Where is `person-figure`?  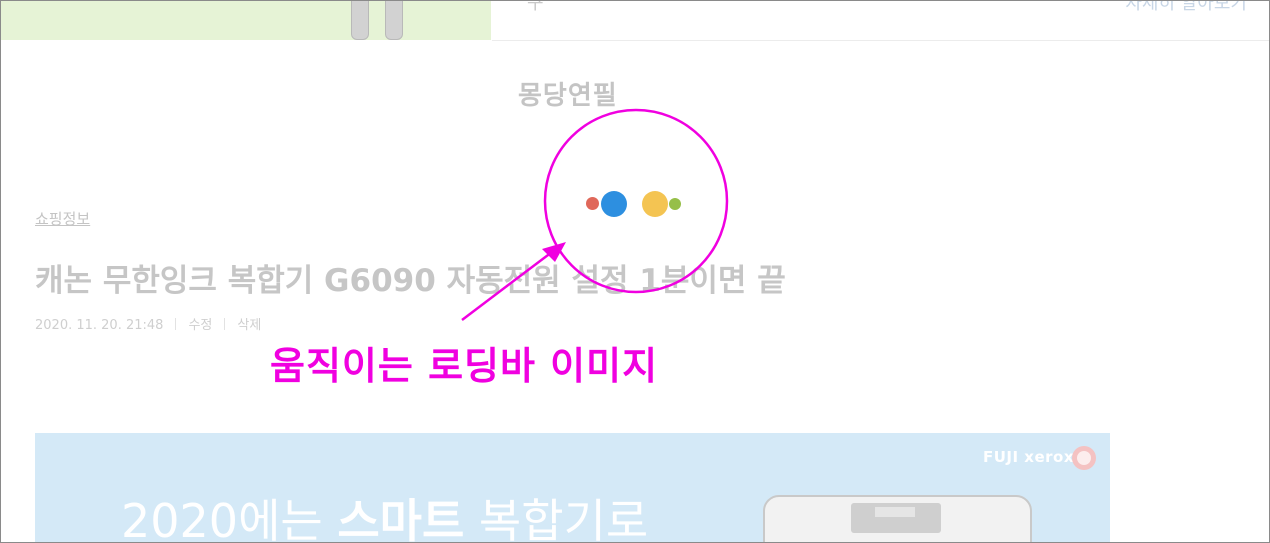 person-figure is located at coordinates (377, 20).